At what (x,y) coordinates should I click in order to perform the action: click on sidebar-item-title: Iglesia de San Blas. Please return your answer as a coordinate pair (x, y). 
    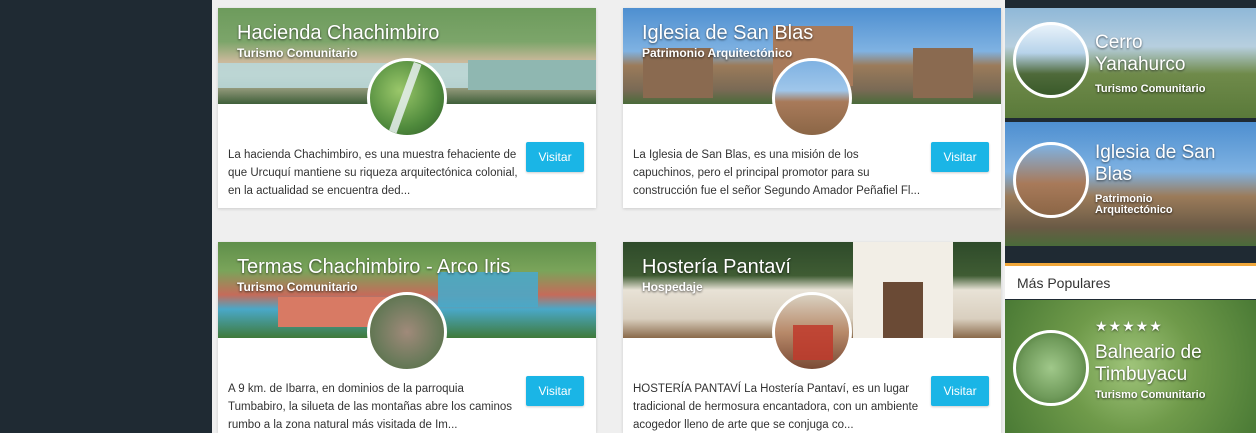
    Looking at the image, I should click on (1175, 164).